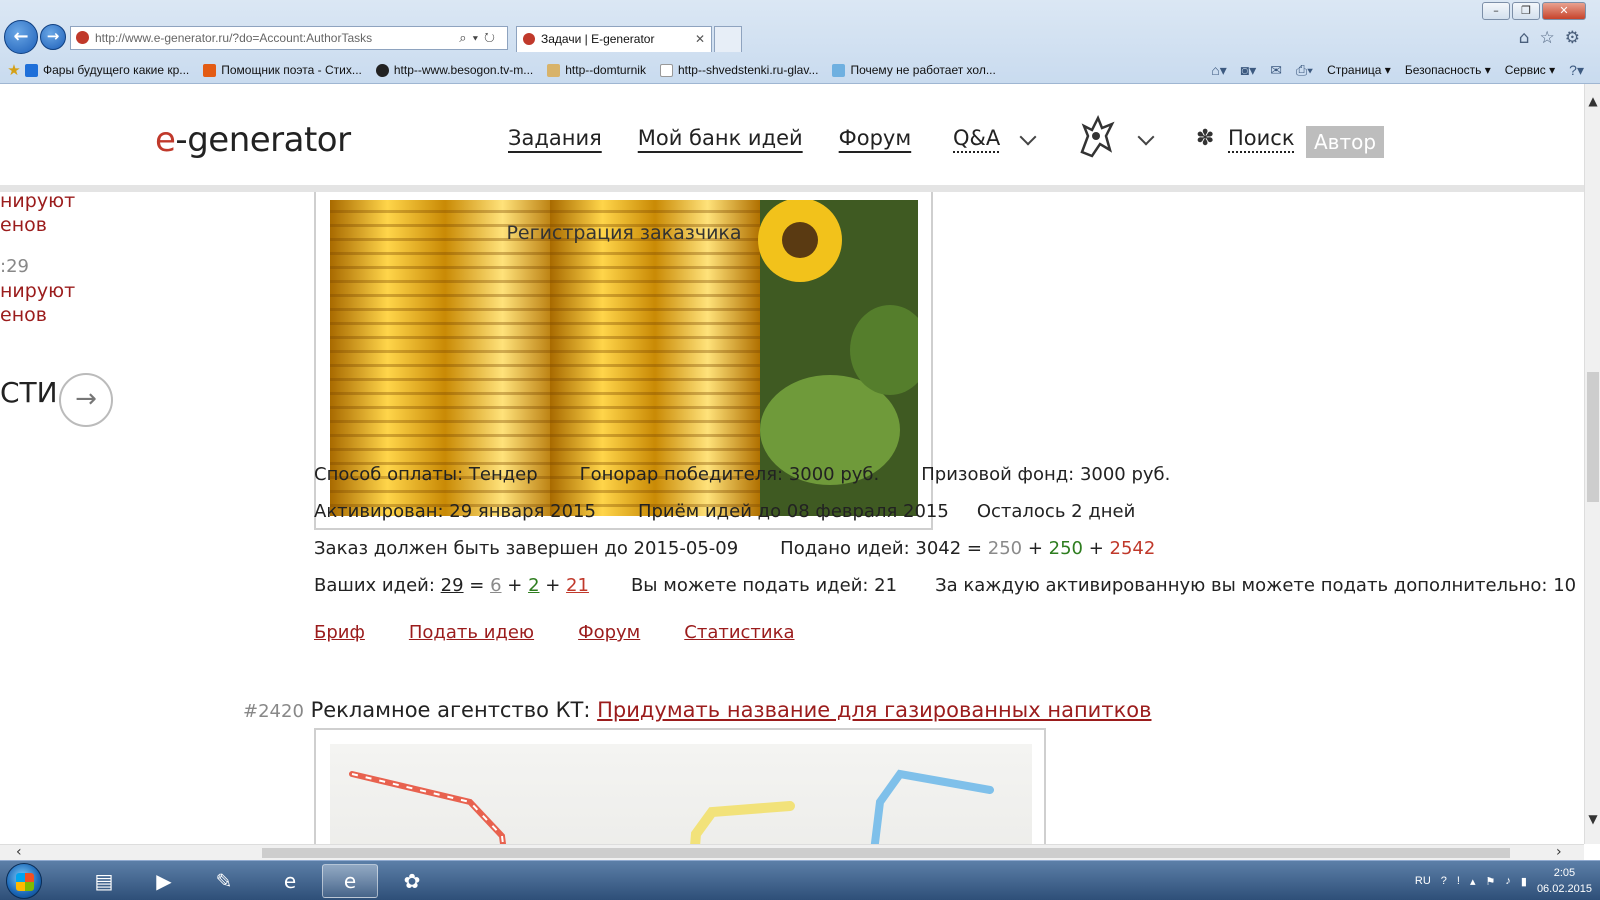 Image resolution: width=1600 pixels, height=900 pixels. What do you see at coordinates (1473, 881) in the screenshot?
I see `tray-expand-icon: ▴` at bounding box center [1473, 881].